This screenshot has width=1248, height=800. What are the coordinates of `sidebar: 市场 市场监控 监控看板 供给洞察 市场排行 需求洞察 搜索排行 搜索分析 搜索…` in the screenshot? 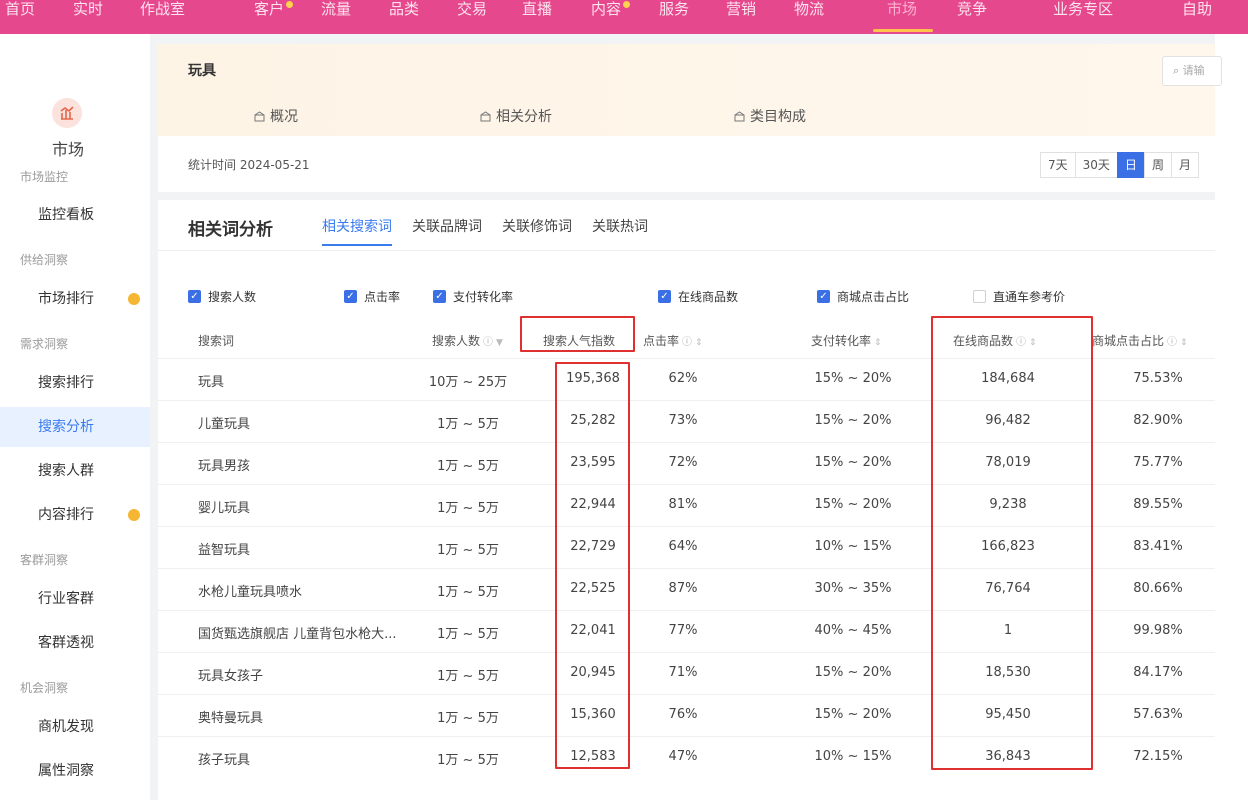 It's located at (75, 417).